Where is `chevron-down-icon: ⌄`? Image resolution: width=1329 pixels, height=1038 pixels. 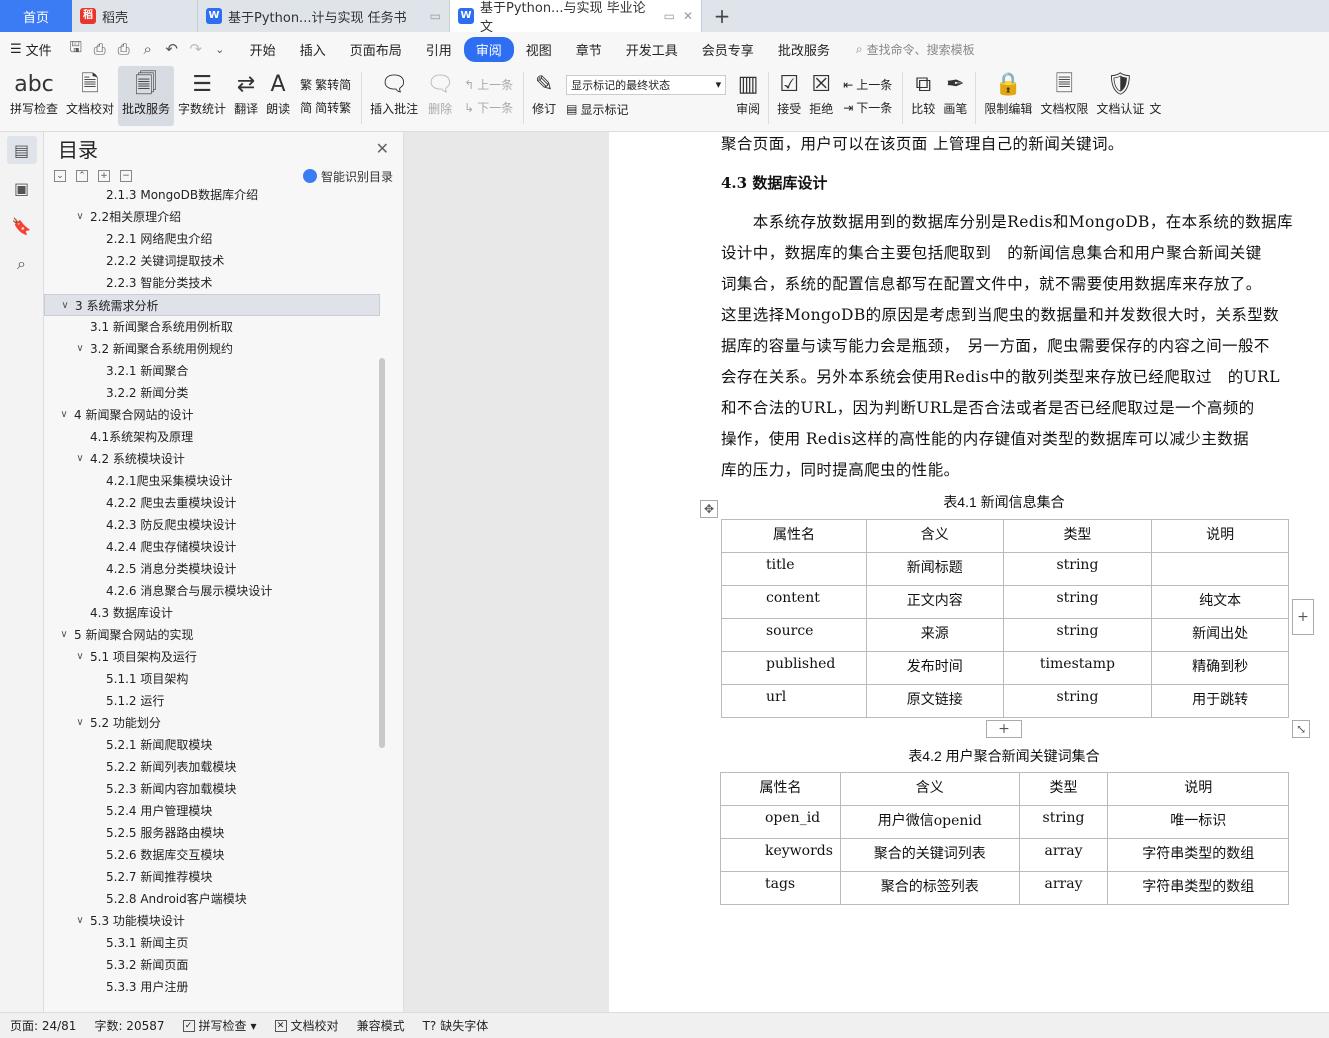
chevron-down-icon: ⌄ is located at coordinates (220, 49).